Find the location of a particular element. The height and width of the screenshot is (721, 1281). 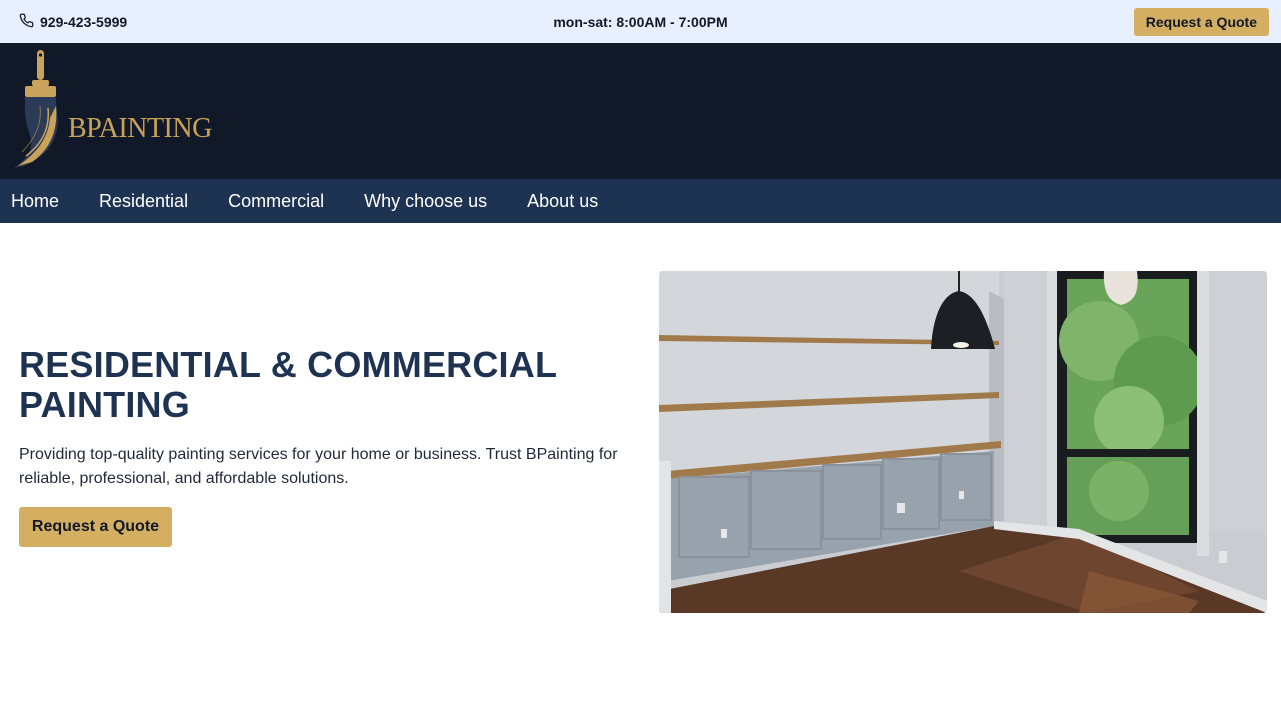

business-hours: mon-sat: 8:00AM - 7:00PM is located at coordinates (640, 21).